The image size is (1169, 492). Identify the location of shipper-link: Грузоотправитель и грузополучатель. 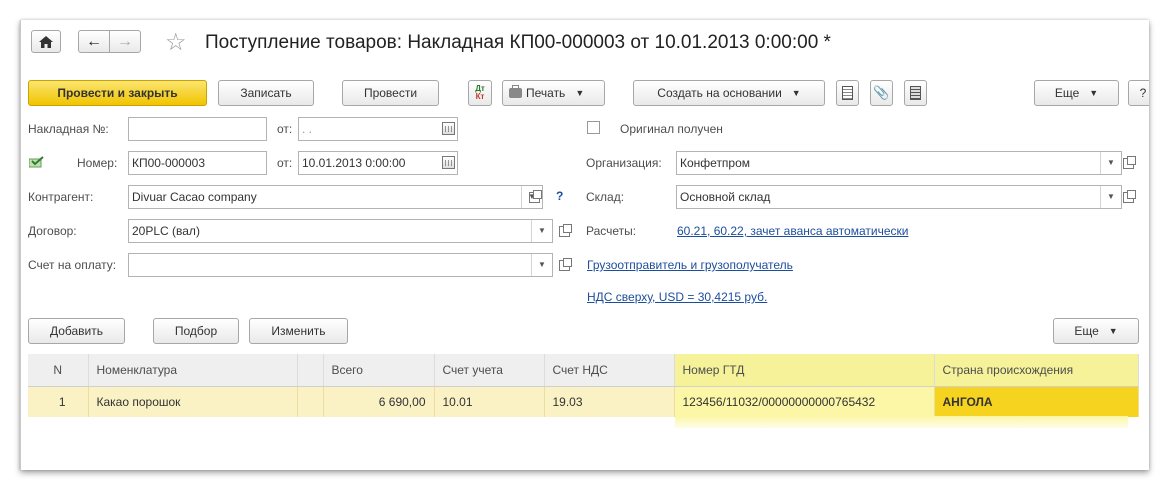
(690, 265).